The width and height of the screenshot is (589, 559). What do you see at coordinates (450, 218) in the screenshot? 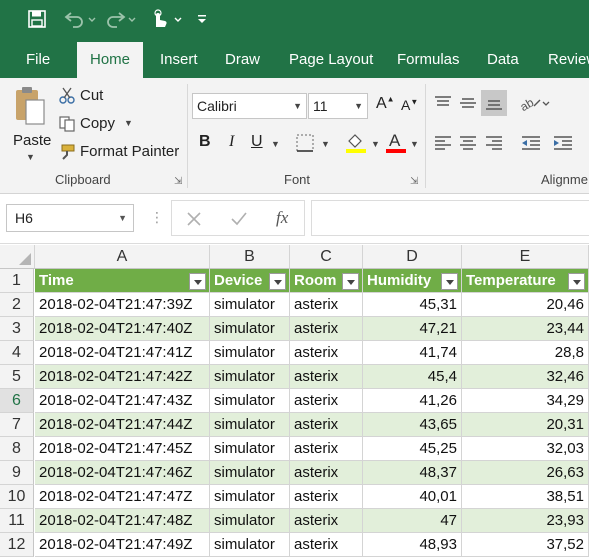
I see `formula-input` at bounding box center [450, 218].